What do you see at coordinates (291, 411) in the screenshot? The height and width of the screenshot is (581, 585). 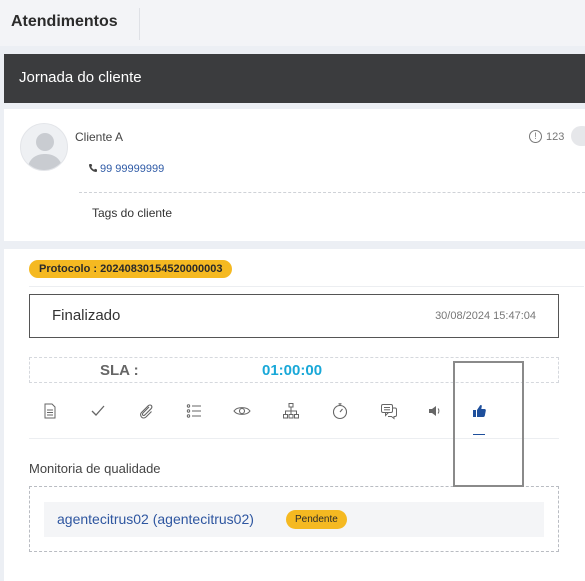 I see `sitemap-icon` at bounding box center [291, 411].